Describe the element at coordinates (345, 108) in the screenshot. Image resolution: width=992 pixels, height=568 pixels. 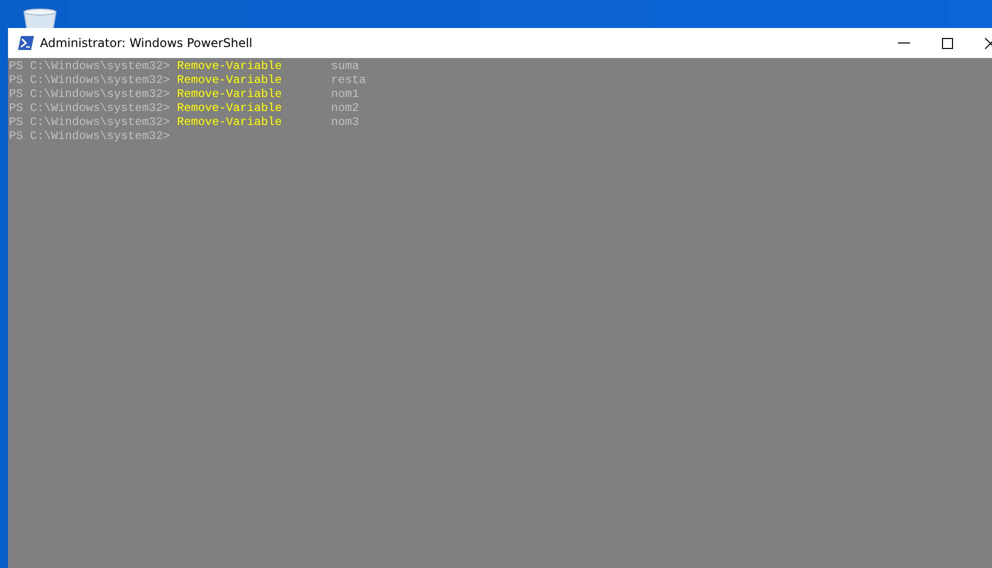
I see `console-argument: nom2` at that location.